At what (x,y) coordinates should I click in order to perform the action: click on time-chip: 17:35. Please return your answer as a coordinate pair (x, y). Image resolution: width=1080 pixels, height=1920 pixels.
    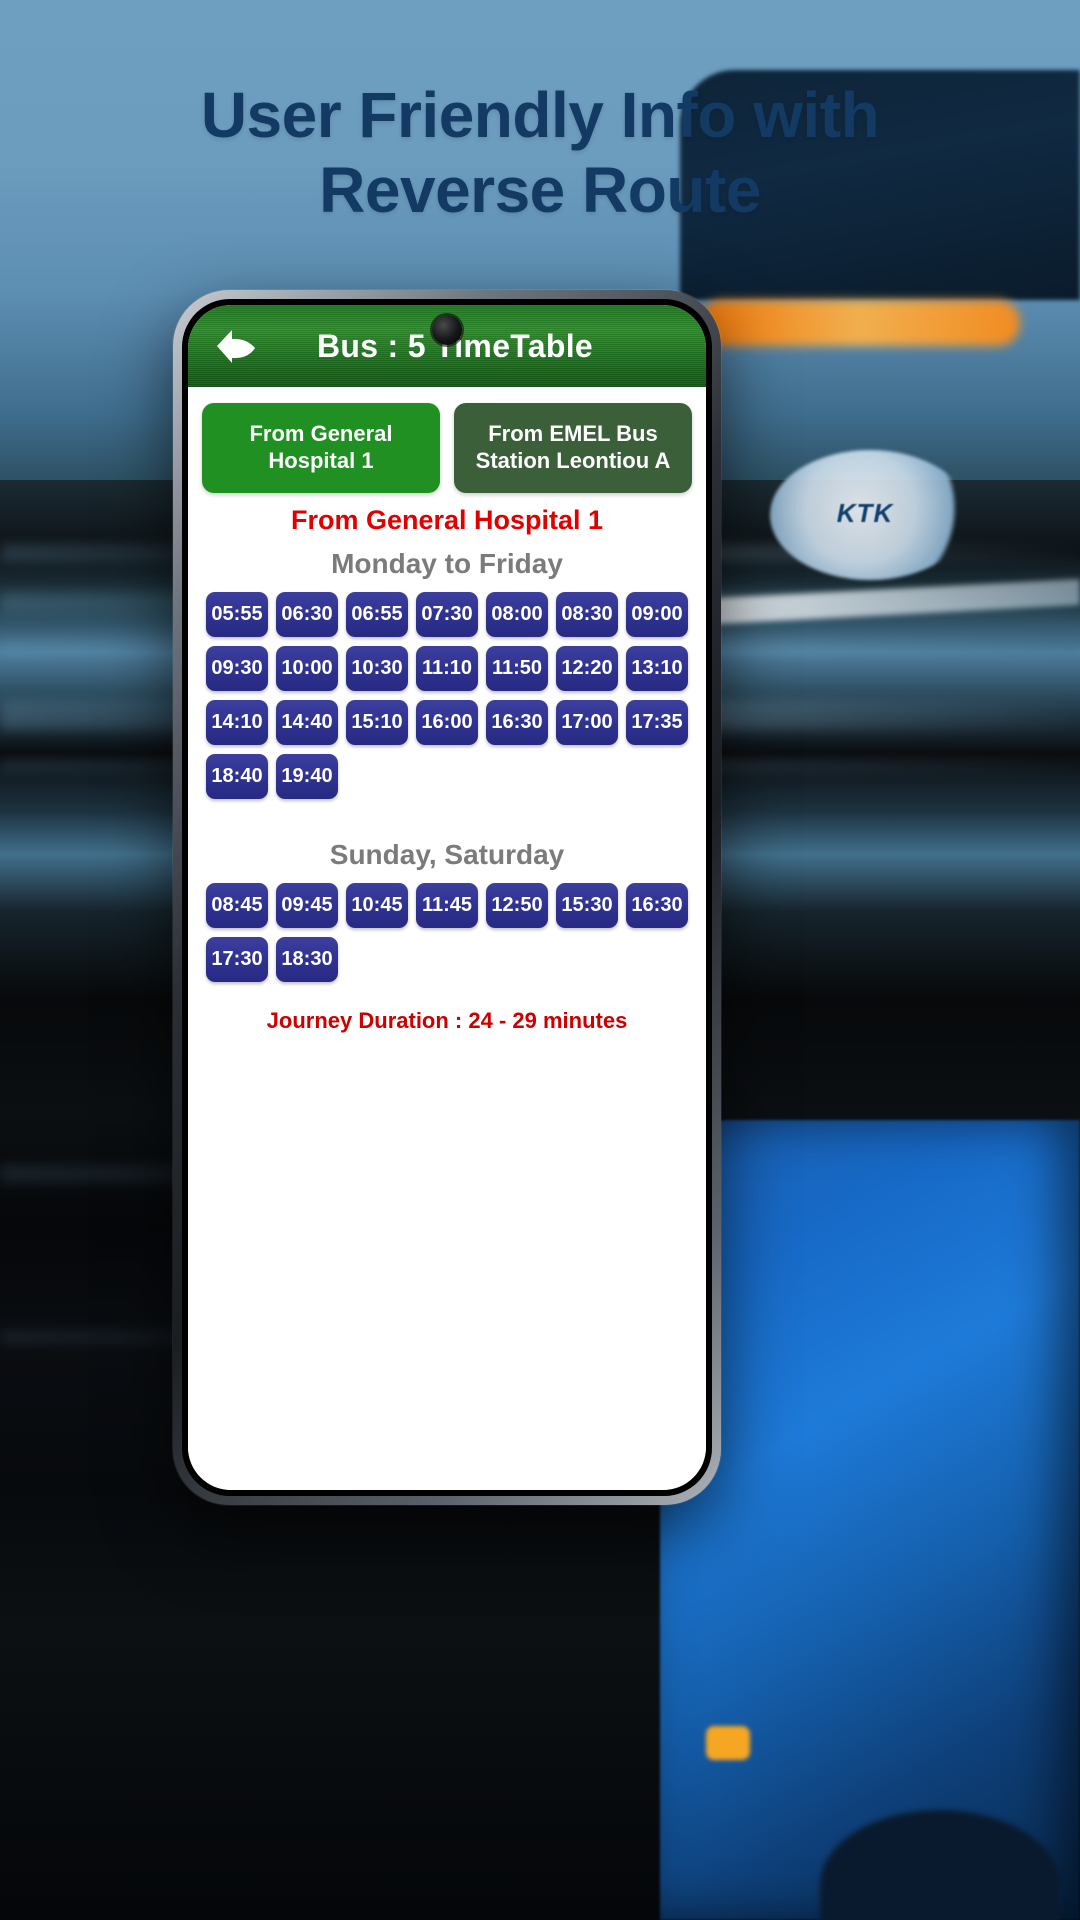
    Looking at the image, I should click on (657, 722).